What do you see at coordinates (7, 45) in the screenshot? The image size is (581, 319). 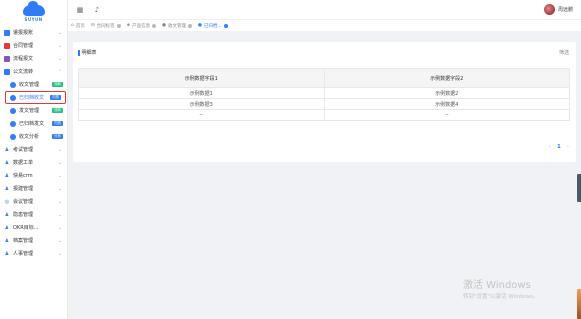 I see `contract-icon` at bounding box center [7, 45].